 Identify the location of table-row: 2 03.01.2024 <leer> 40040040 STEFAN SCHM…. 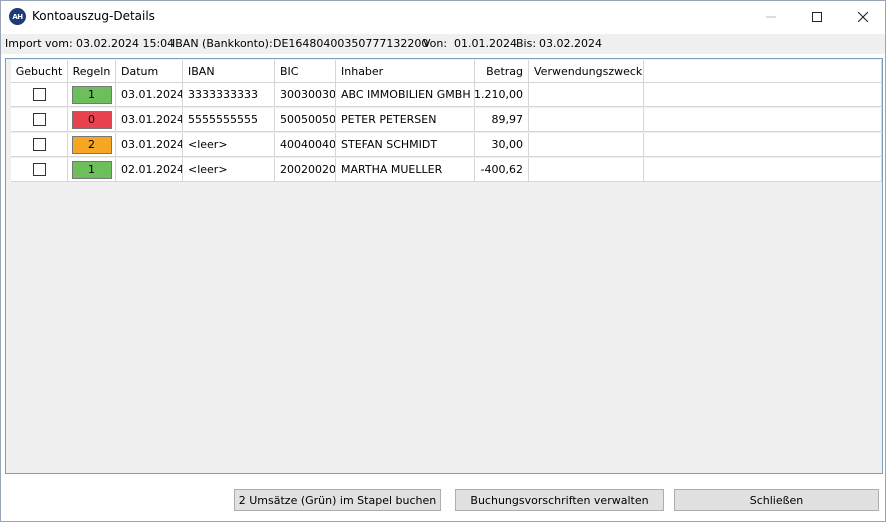
(446, 145).